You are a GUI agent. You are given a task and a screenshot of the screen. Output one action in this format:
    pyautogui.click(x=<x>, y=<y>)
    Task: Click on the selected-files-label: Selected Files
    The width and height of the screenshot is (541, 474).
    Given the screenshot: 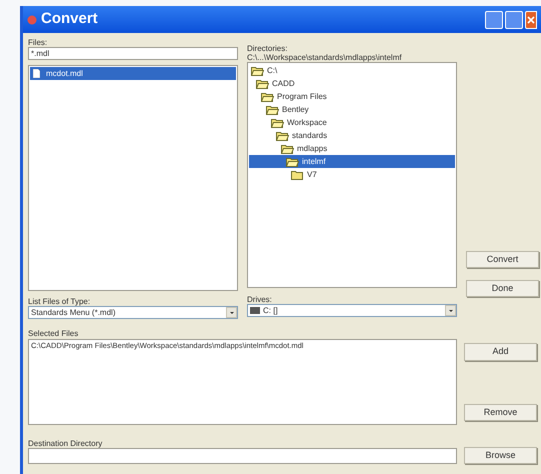 What is the action you would take?
    pyautogui.click(x=54, y=333)
    